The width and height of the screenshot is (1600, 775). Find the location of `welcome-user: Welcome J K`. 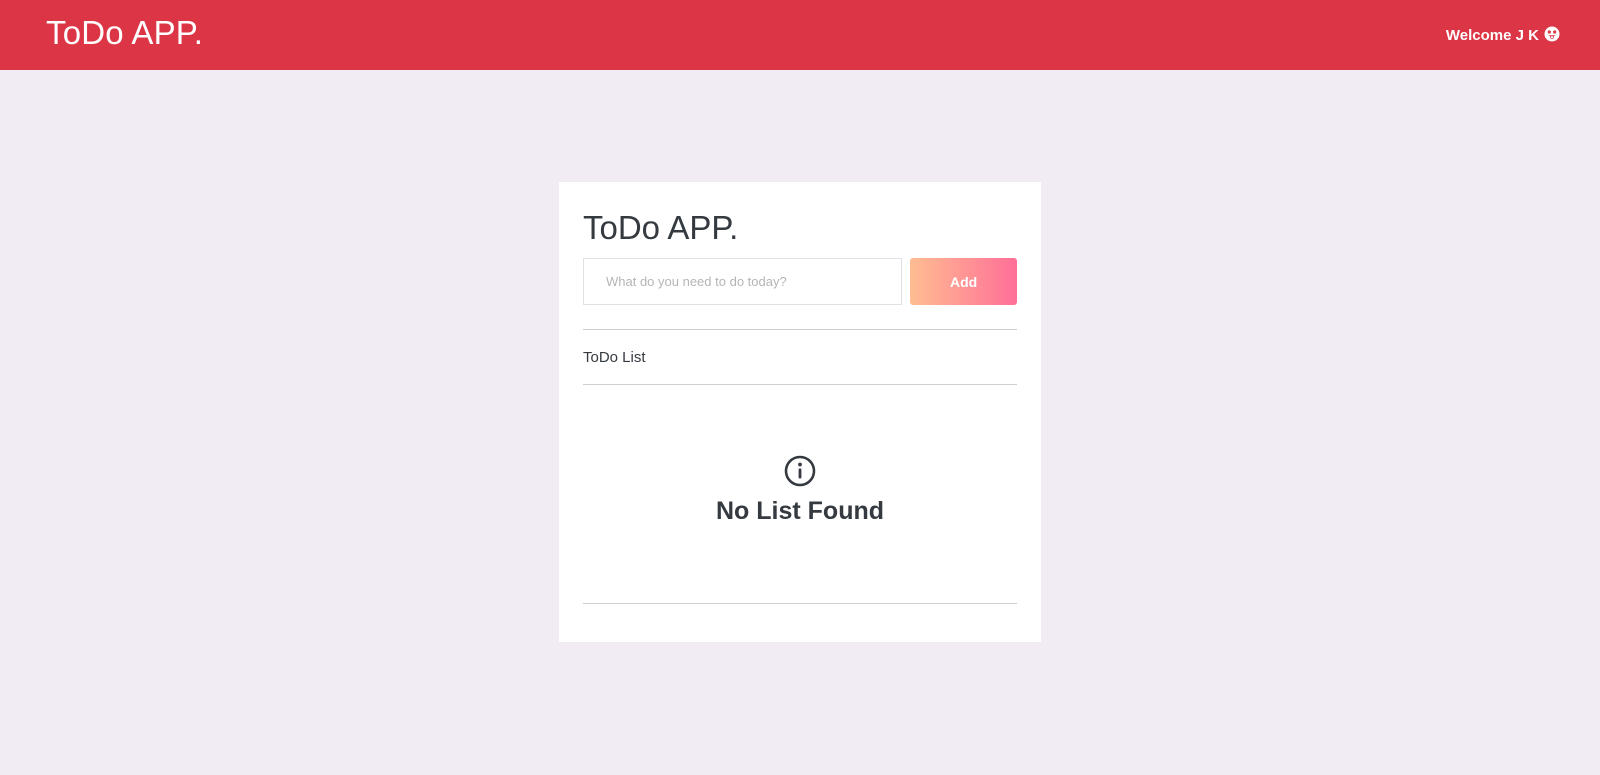

welcome-user: Welcome J K is located at coordinates (1502, 35).